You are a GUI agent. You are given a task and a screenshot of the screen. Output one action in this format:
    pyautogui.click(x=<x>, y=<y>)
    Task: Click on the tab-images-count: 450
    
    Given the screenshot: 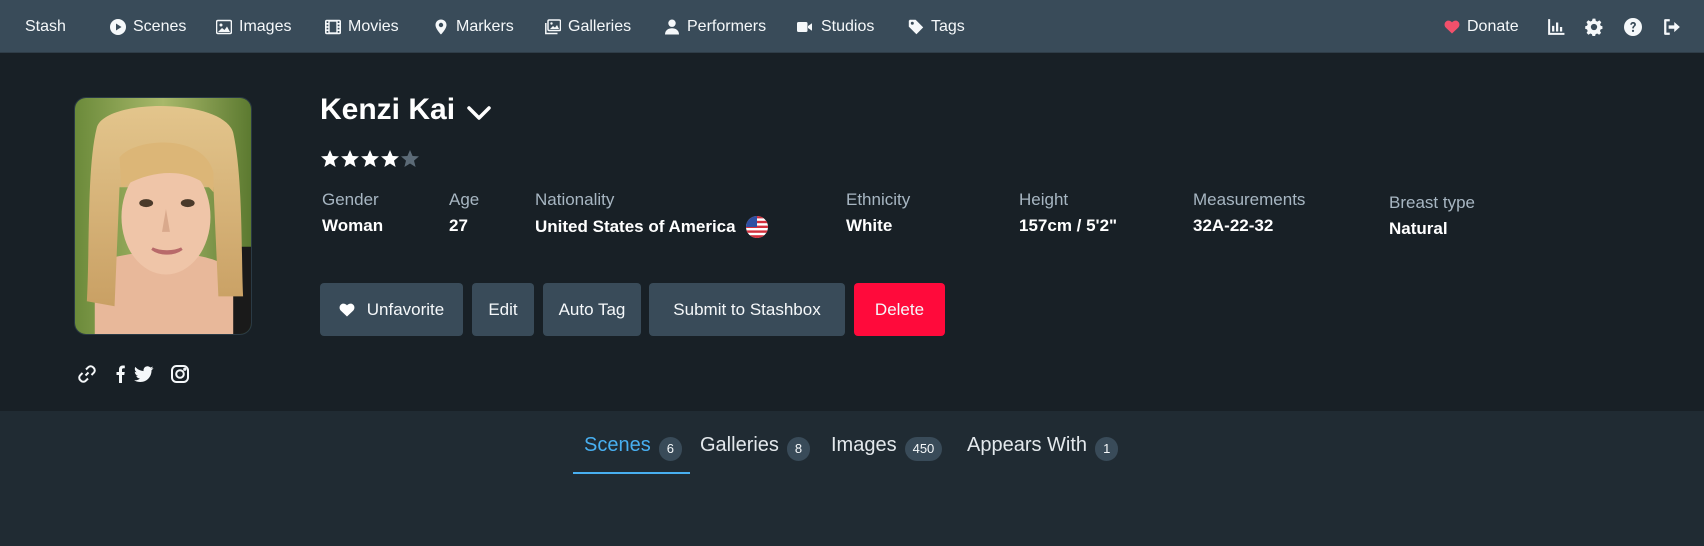 What is the action you would take?
    pyautogui.click(x=923, y=449)
    